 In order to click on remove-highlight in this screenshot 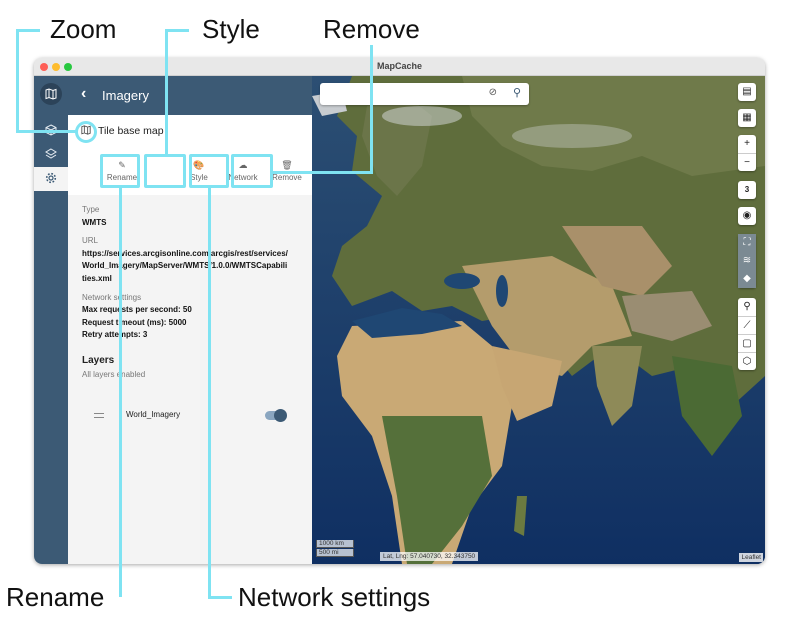, I will do `click(252, 171)`.